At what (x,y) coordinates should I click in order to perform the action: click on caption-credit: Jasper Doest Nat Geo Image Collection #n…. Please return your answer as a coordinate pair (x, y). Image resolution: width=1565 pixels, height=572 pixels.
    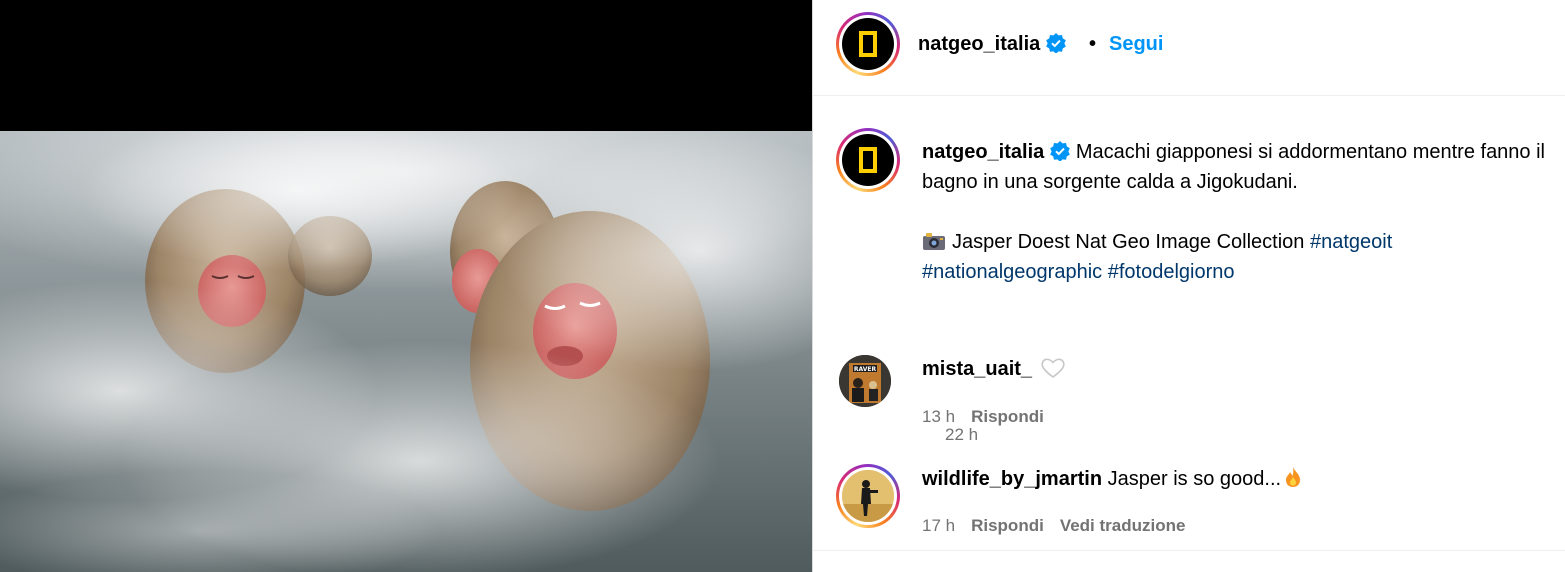
    Looking at the image, I should click on (1242, 257).